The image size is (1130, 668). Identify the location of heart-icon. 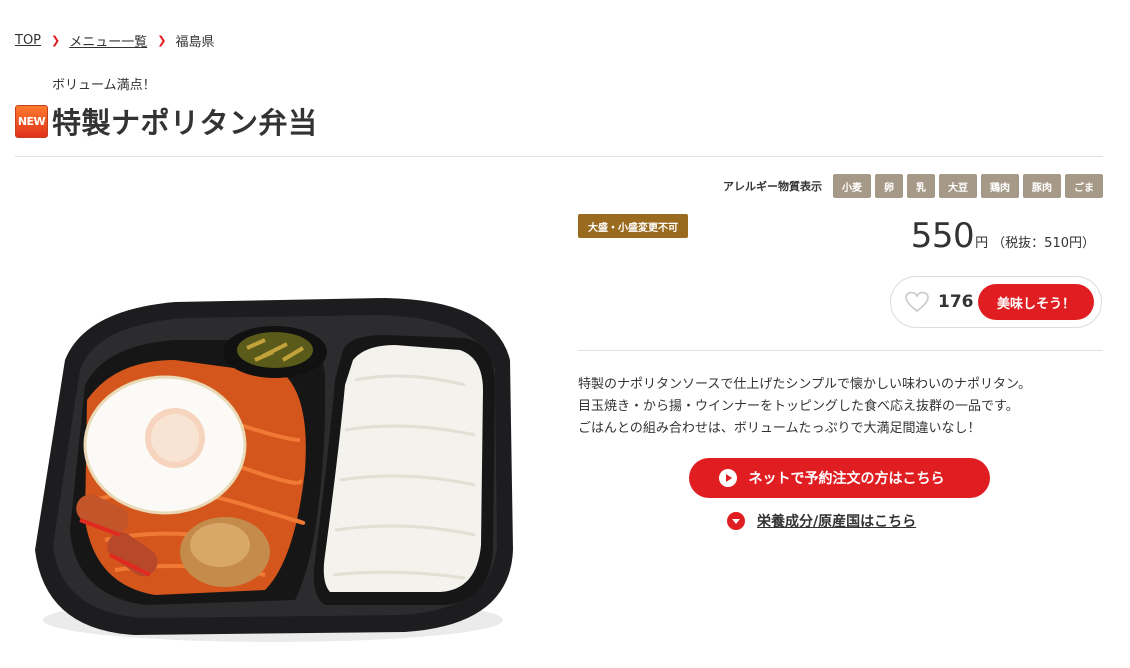
(917, 302).